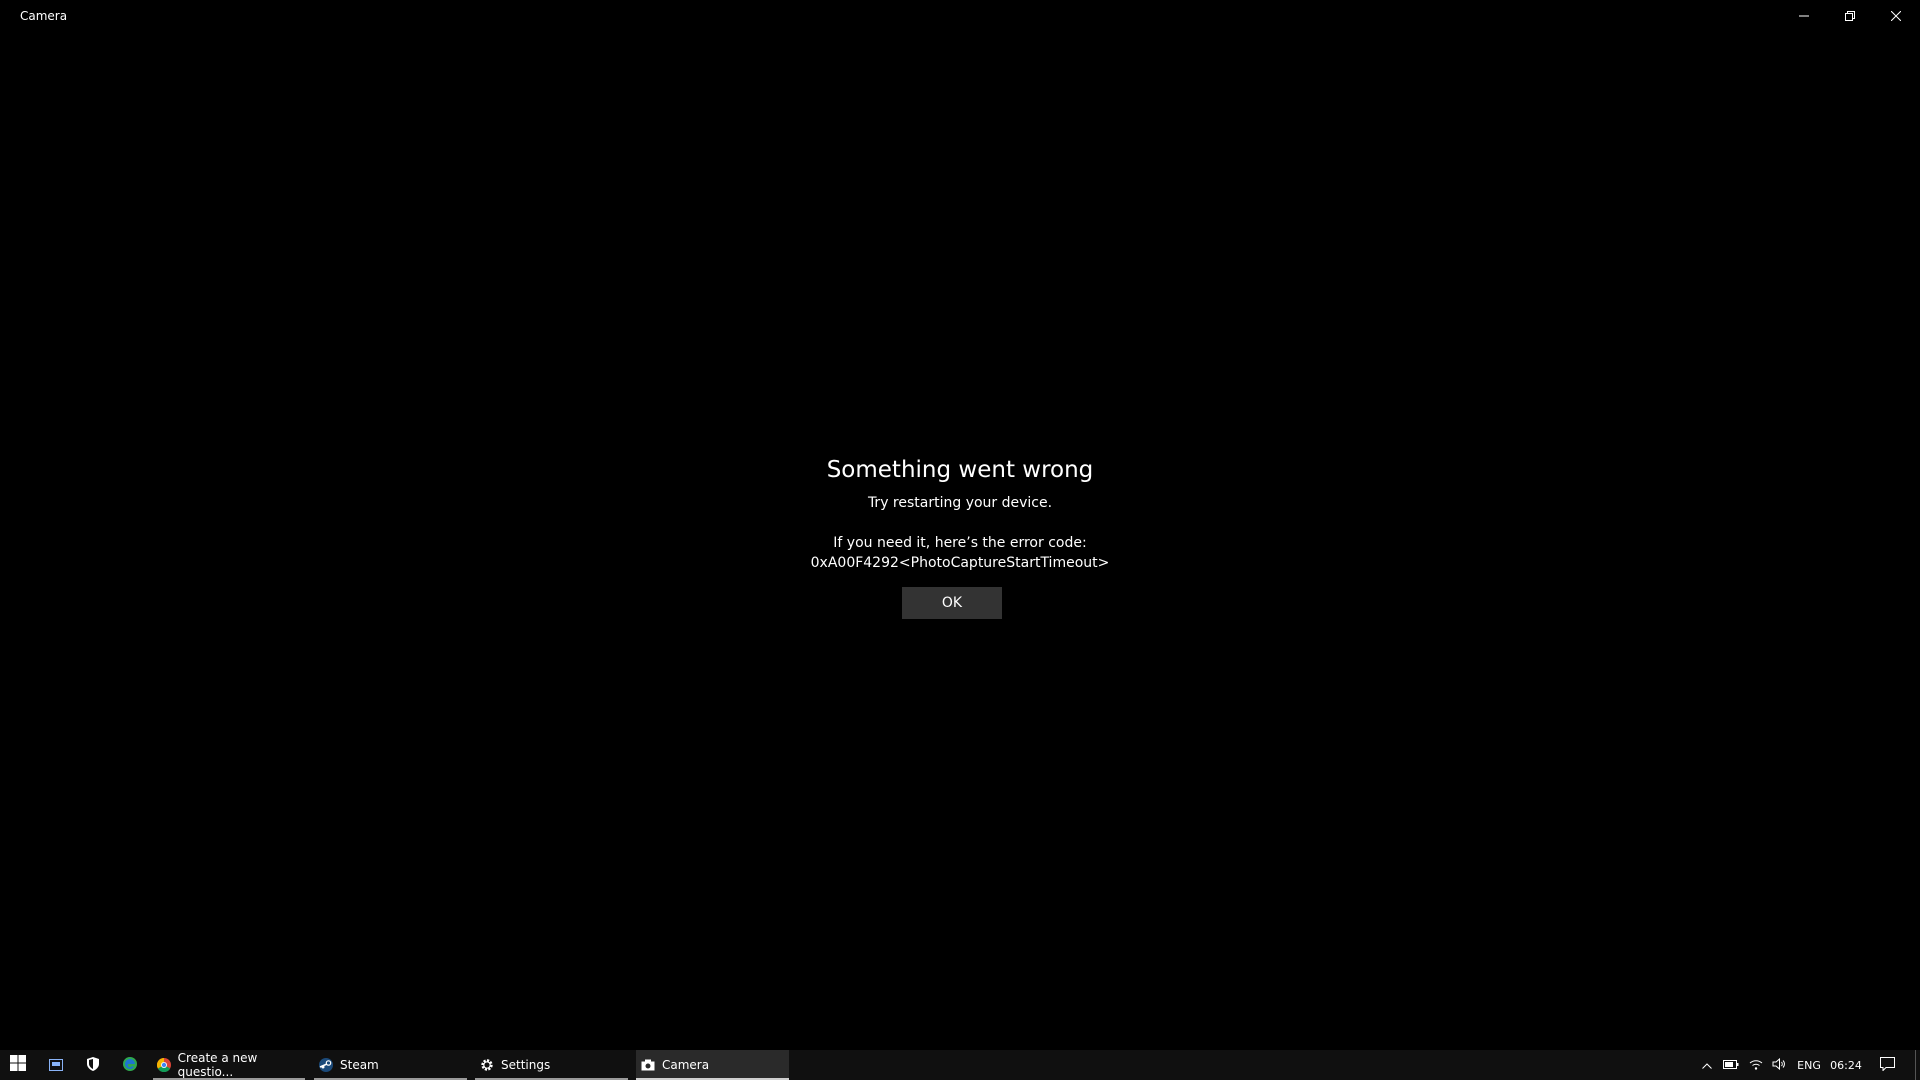 This screenshot has width=1920, height=1080. I want to click on taskbar-app-steam: Steam, so click(390, 1065).